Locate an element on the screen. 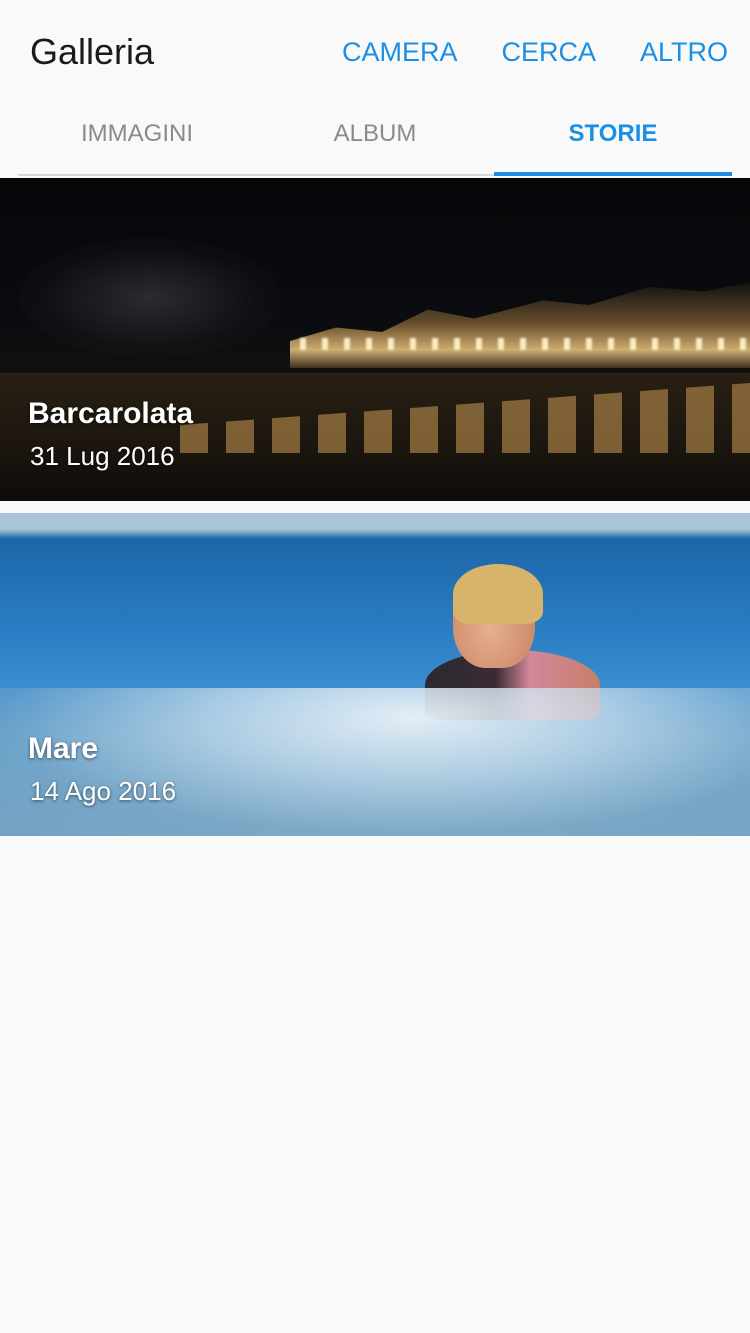 This screenshot has width=750, height=1333. story-date: 14 Ago 2016 is located at coordinates (103, 791).